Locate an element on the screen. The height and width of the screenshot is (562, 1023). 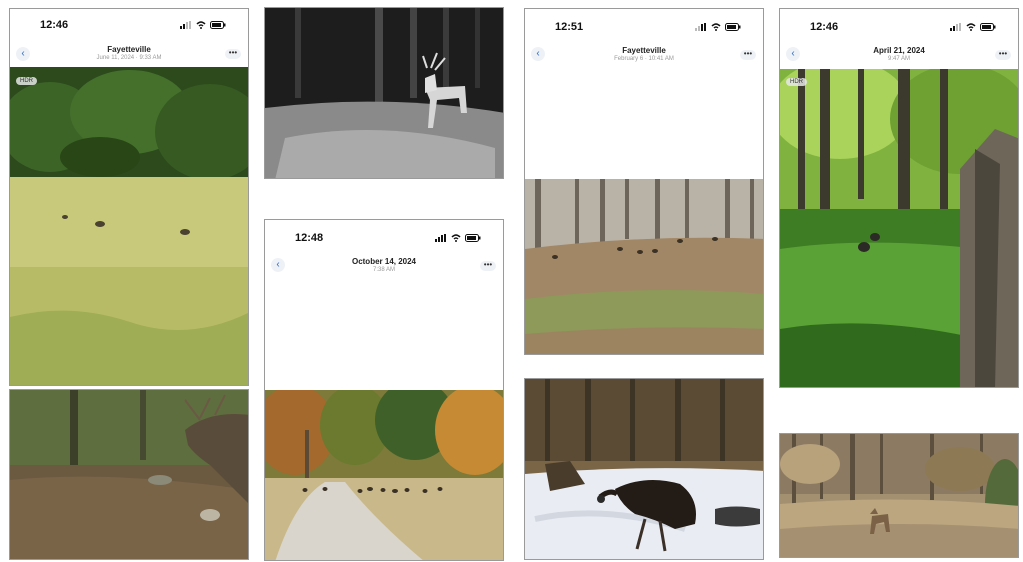
phone-header: 12:48 ‹ October 14, 2024 7:38 AM ••• is located at coordinates (384, 305).